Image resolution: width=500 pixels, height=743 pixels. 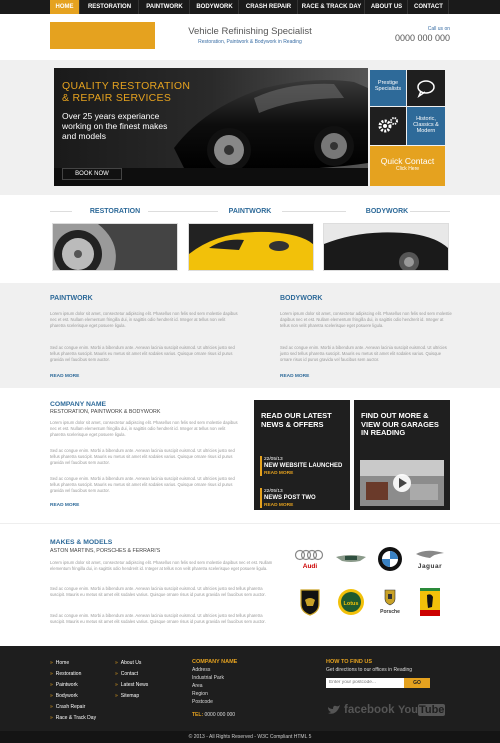 I want to click on footer-company-title: COMPANY NAME, so click(x=215, y=662).